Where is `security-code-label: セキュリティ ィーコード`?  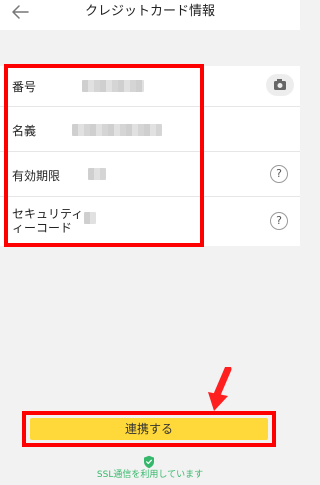
security-code-label: セキュリティ ィーコード is located at coordinates (47, 221).